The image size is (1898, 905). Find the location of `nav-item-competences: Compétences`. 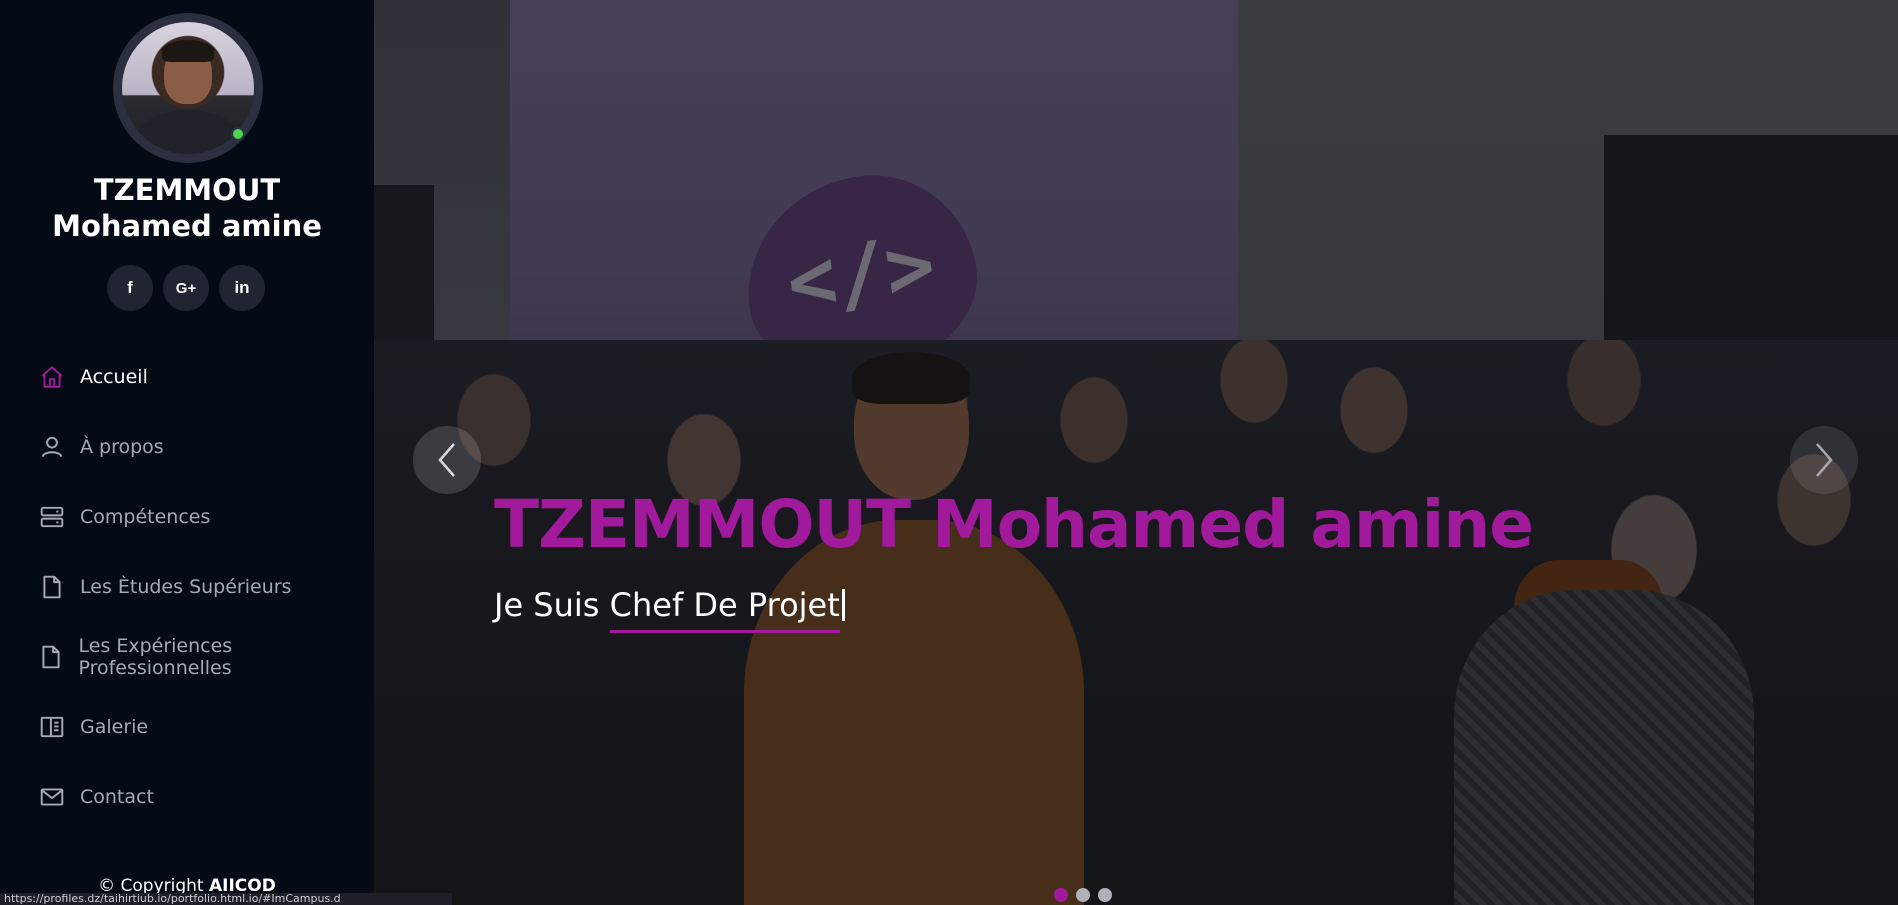

nav-item-competences: Compétences is located at coordinates (187, 517).